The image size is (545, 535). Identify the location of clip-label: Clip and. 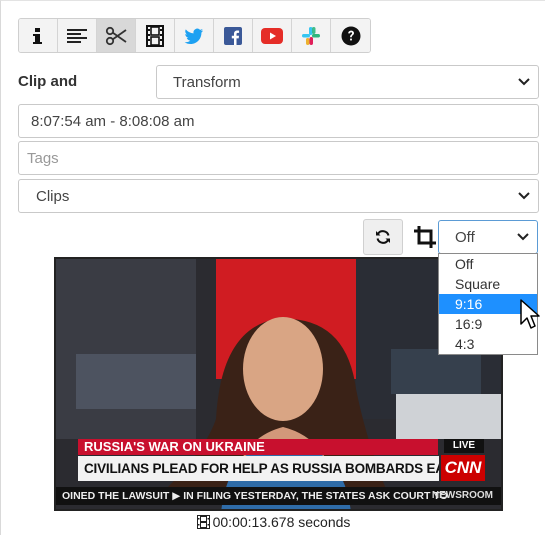
(48, 81).